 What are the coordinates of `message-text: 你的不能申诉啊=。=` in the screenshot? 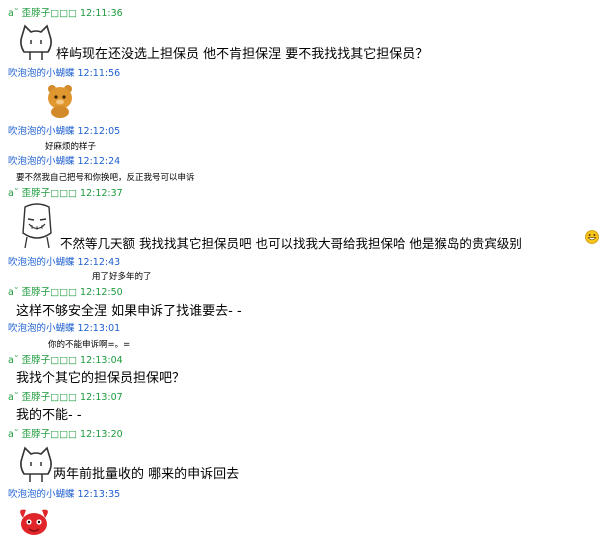 It's located at (89, 345).